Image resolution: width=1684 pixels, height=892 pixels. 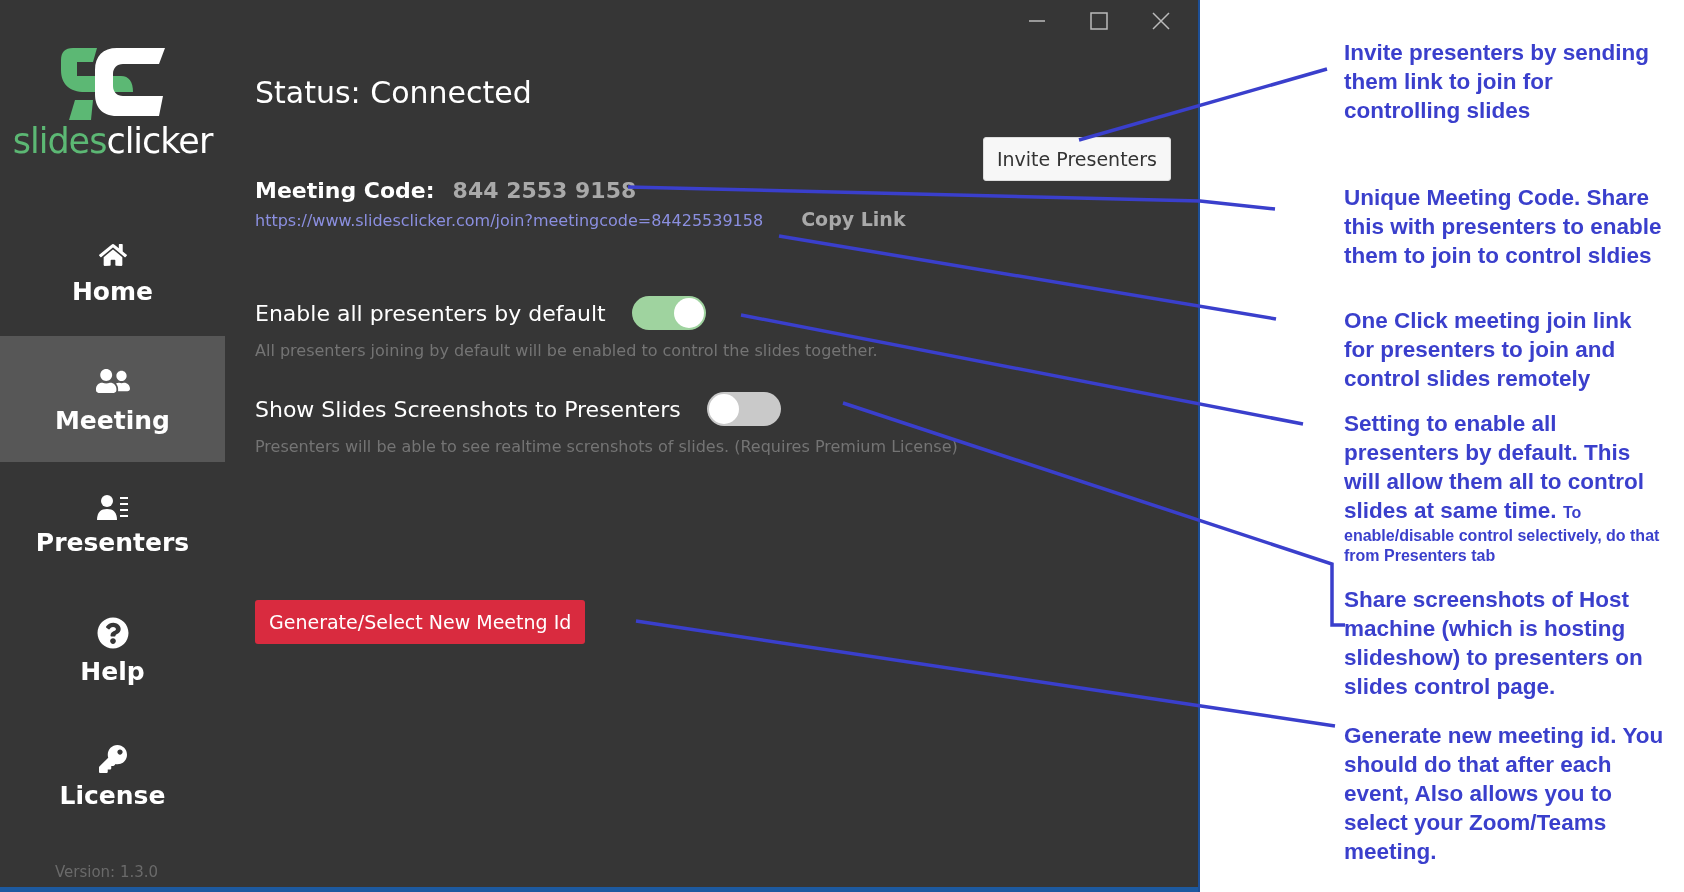 I want to click on annotation-text: Share screenshots of Host machine (which is hosting slideshow) to presenters on slides control page., so click(x=1494, y=643).